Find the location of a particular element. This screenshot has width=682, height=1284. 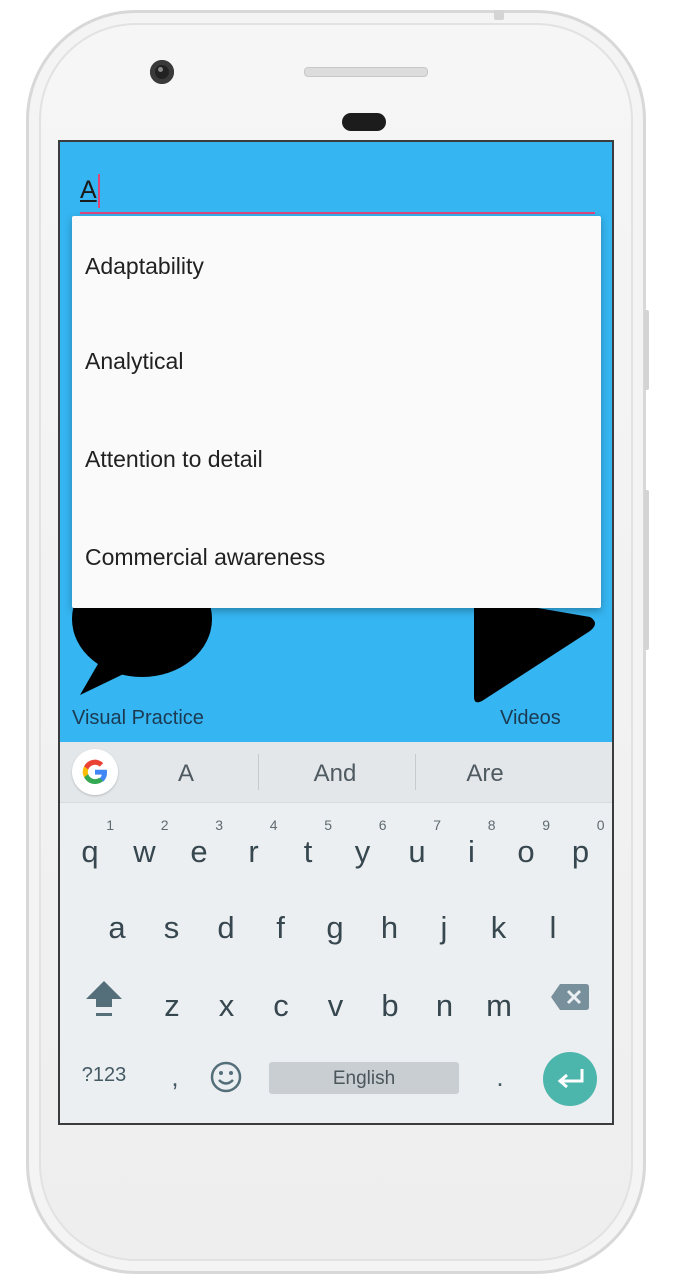

key-w: w2 is located at coordinates (145, 847).